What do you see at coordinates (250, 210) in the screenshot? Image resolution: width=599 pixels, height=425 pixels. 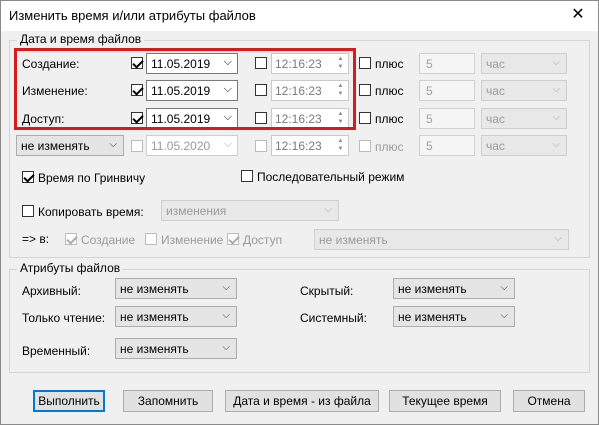 I see `copy-source-select: изменения ⌵` at bounding box center [250, 210].